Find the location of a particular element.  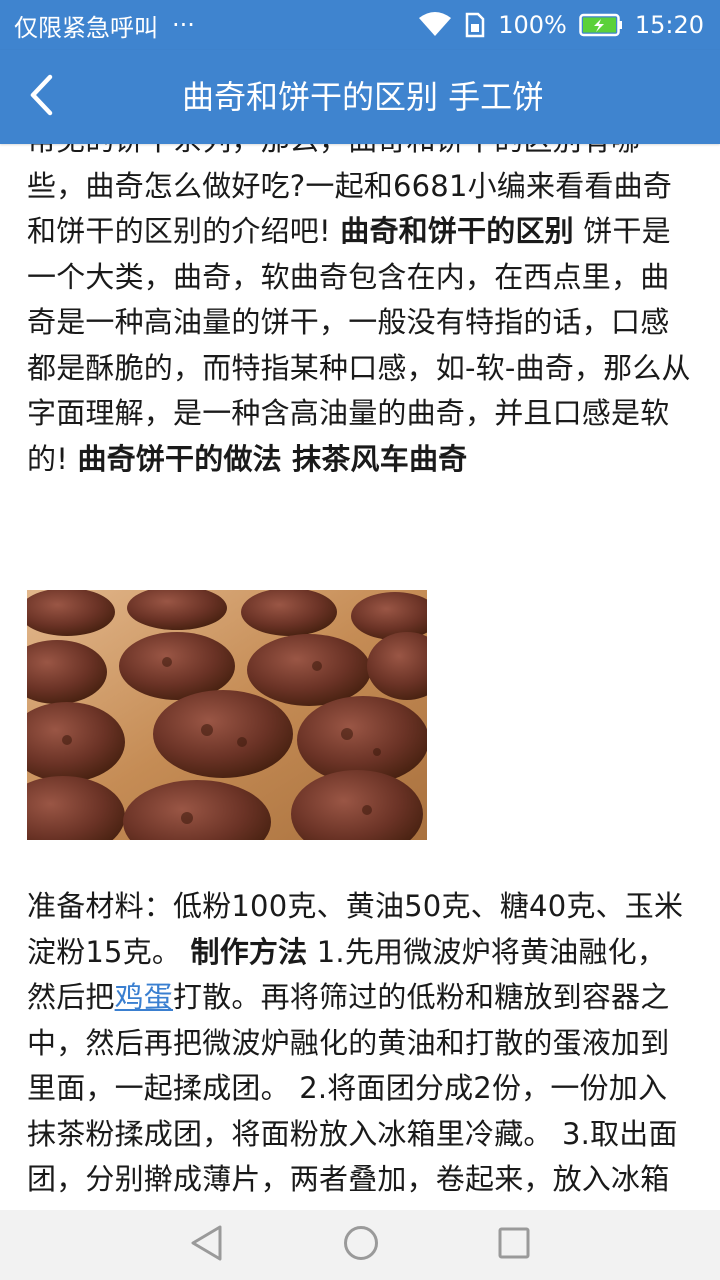

status-bar: 仅限紧急呼叫 ··· 100% 15:20 is located at coordinates (360, 25).